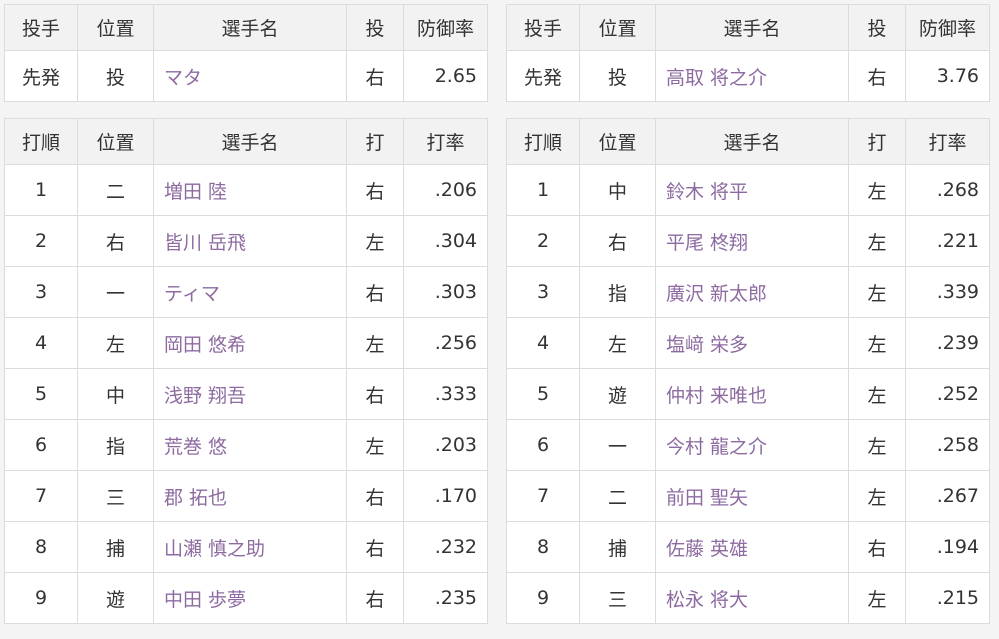  Describe the element at coordinates (41, 343) in the screenshot. I see `batting-order: 4` at that location.